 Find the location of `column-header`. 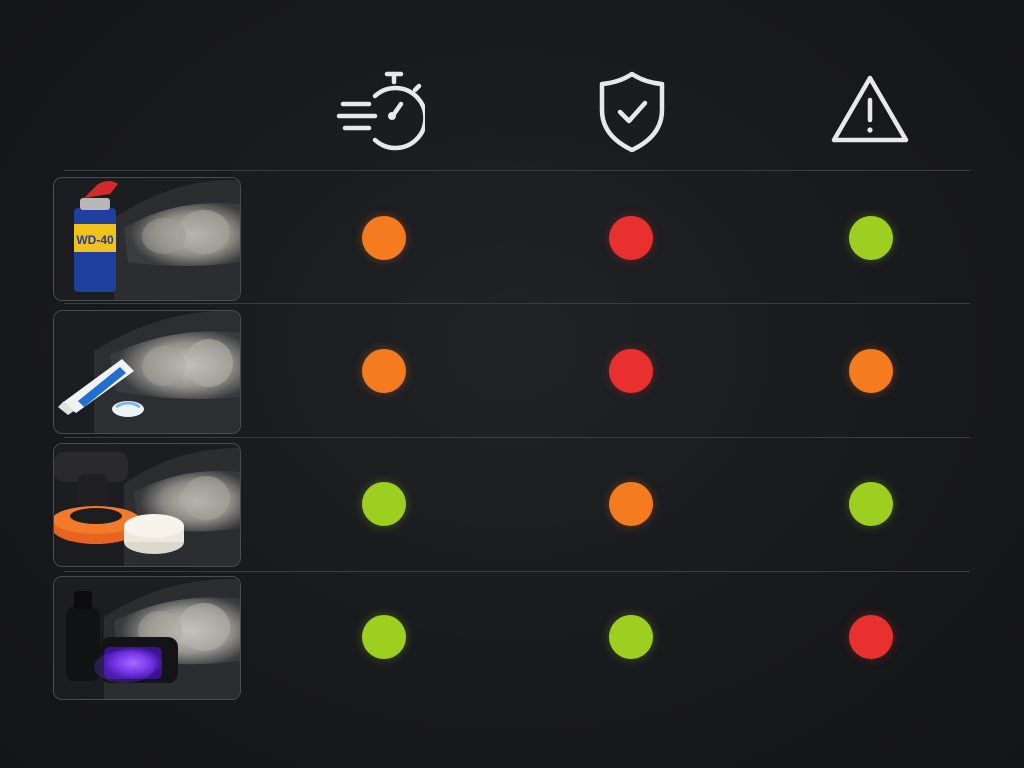

column-header is located at coordinates (512, 110).